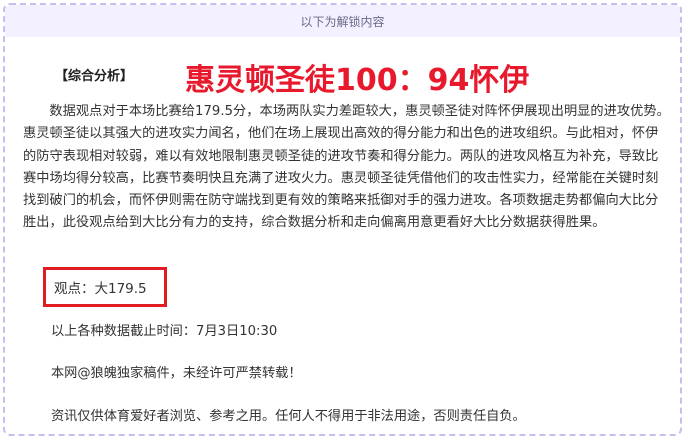  I want to click on verdict-text: 观点：大179.5, so click(100, 289).